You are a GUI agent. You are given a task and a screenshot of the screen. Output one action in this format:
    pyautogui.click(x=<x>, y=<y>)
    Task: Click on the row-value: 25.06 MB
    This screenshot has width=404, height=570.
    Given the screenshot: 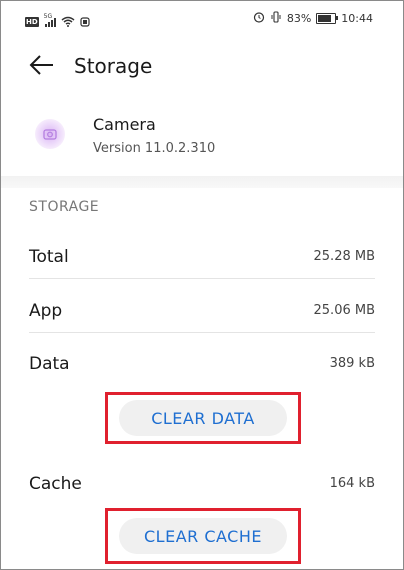 What is the action you would take?
    pyautogui.click(x=344, y=310)
    